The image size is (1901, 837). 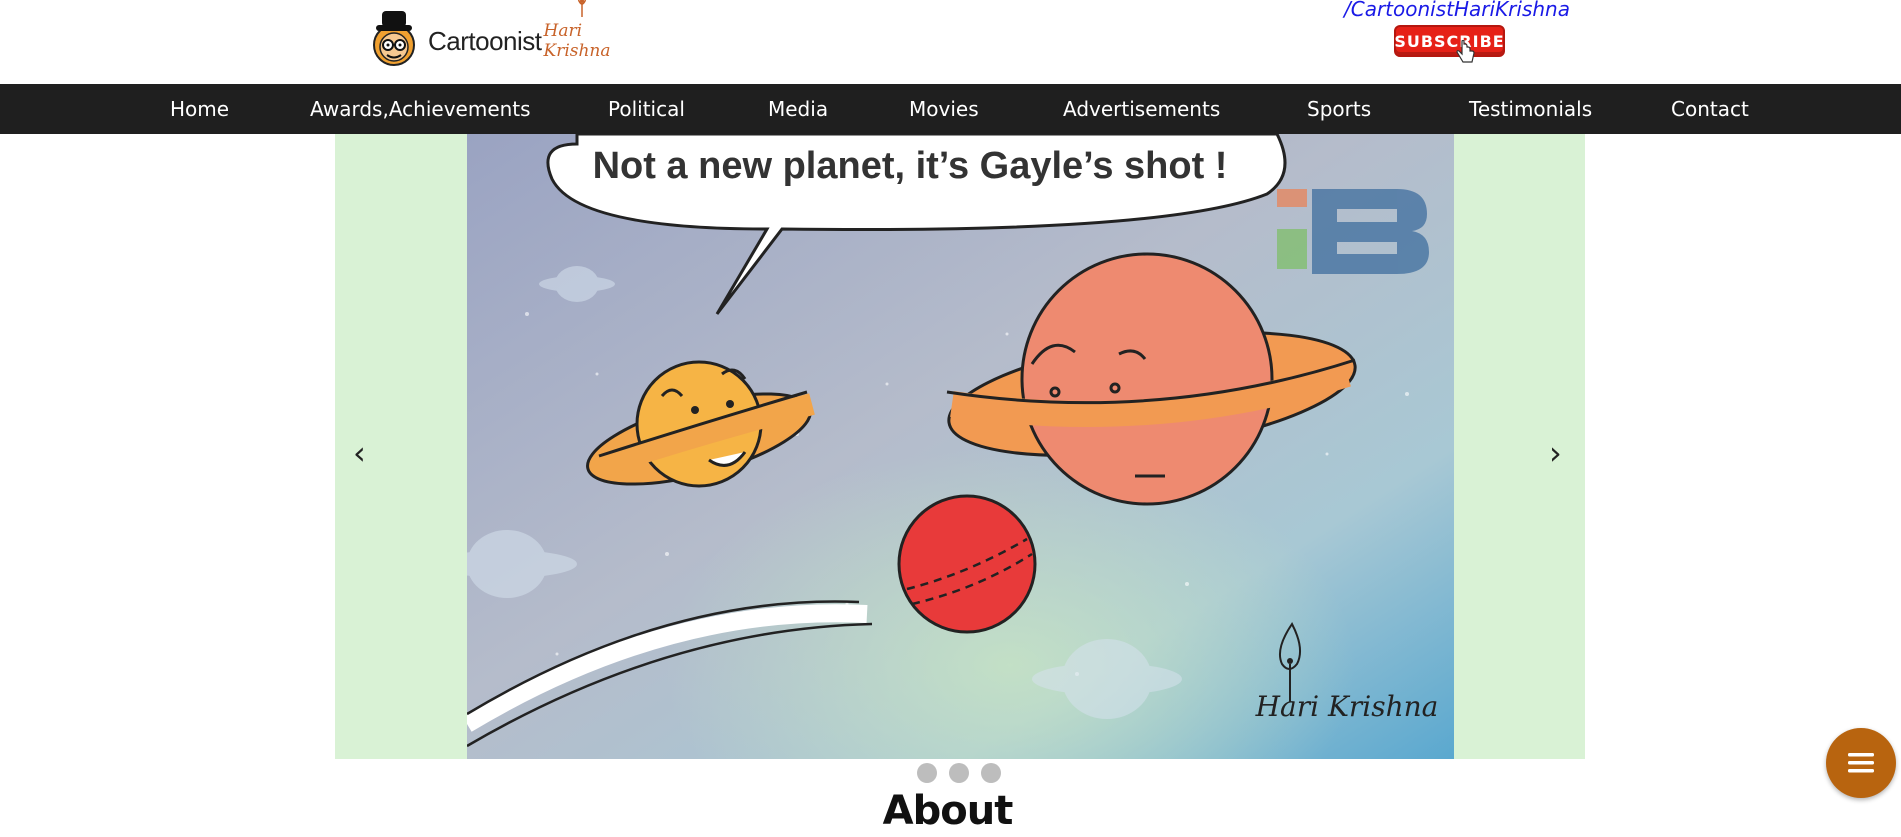 What do you see at coordinates (485, 40) in the screenshot?
I see `logo-text: Cartoonist` at bounding box center [485, 40].